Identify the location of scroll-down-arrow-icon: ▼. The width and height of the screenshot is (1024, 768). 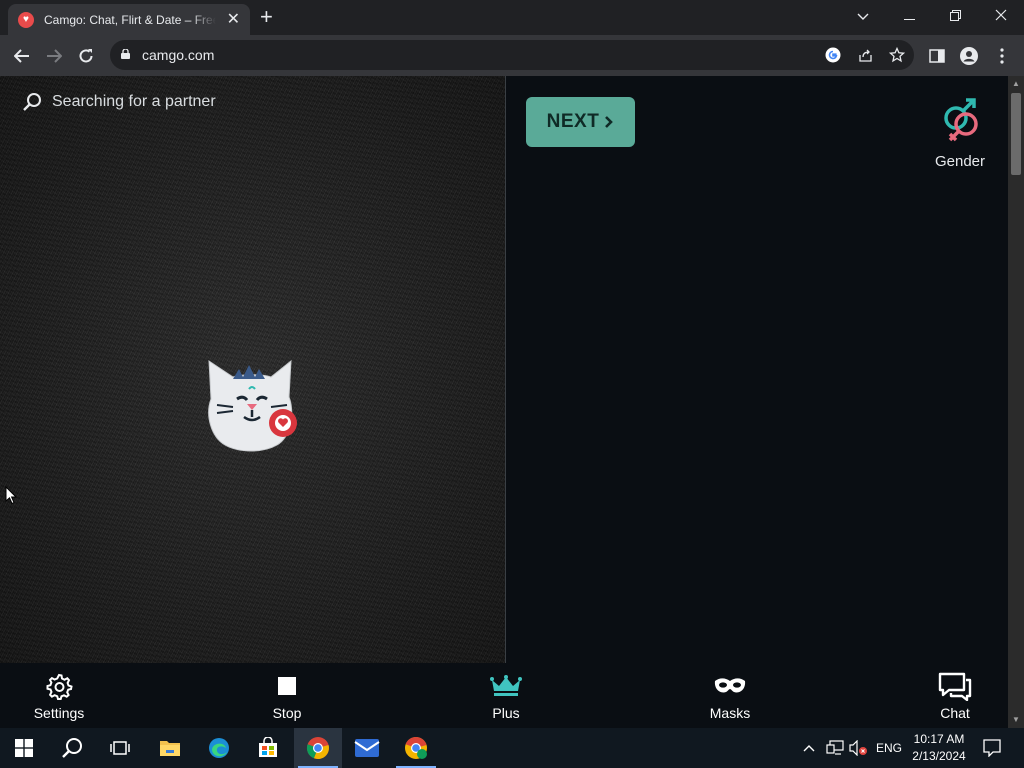
(1016, 720).